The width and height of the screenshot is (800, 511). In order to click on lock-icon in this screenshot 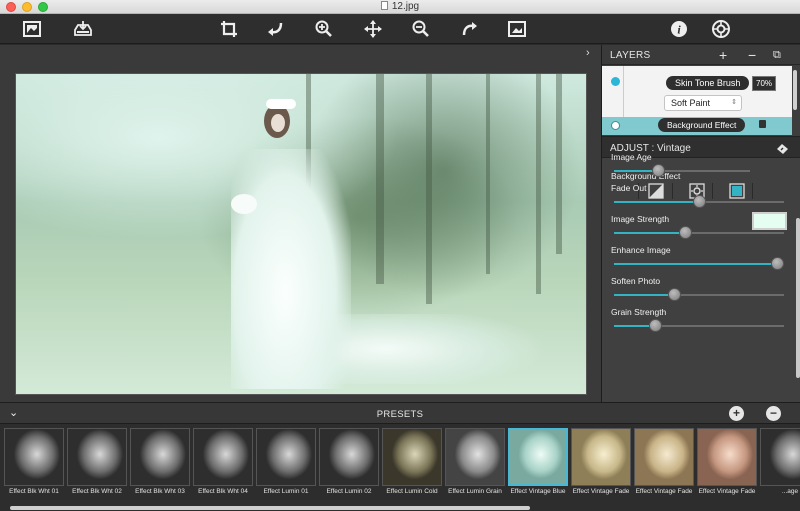, I will do `click(762, 124)`.